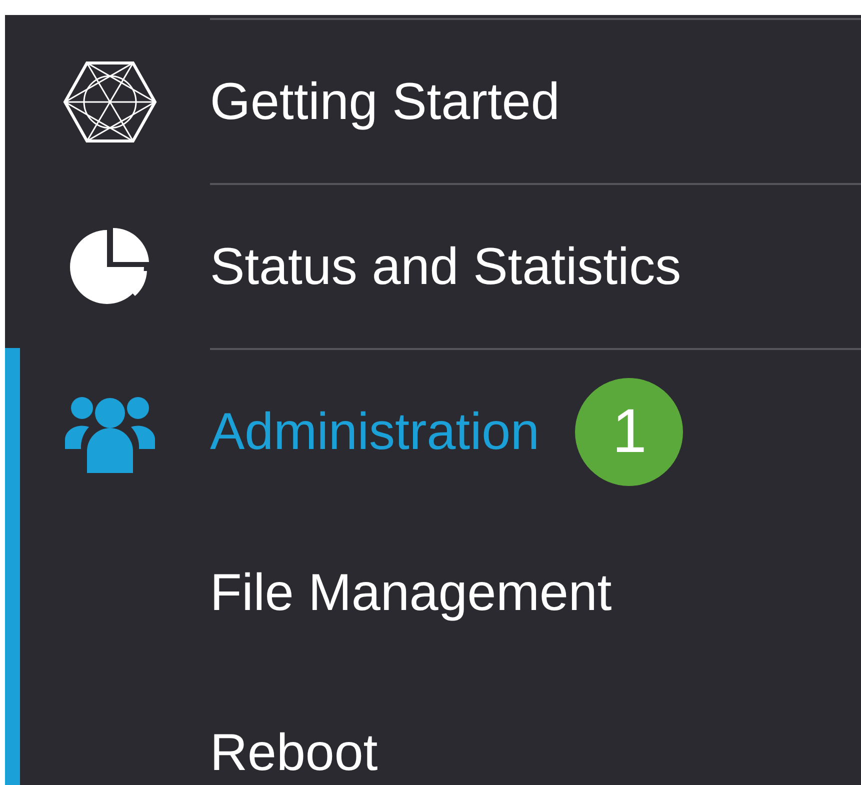  I want to click on nav-item: Getting Started, so click(385, 102).